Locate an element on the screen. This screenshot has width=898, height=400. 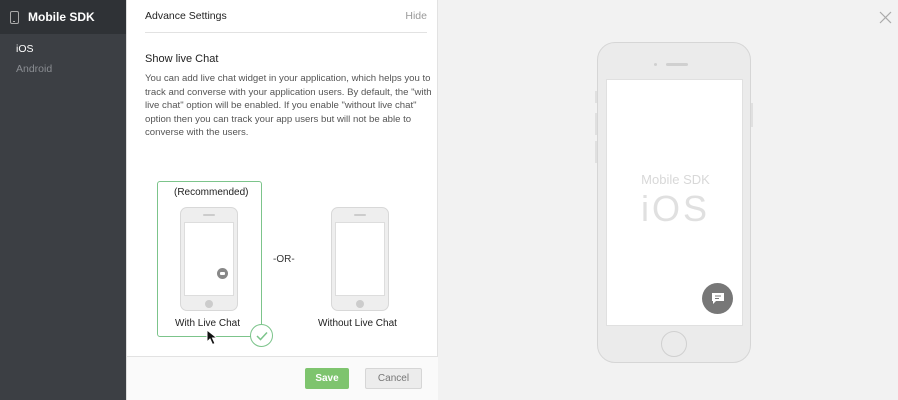
preview-phone: Mobile SDK iOS is located at coordinates (674, 202).